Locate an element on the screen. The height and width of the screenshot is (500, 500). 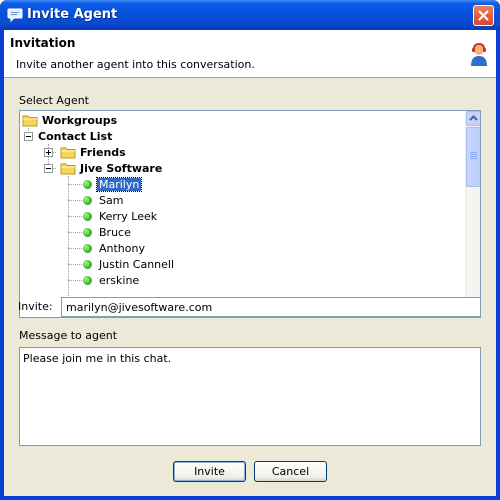
chat-bubble-icon is located at coordinates (15, 15).